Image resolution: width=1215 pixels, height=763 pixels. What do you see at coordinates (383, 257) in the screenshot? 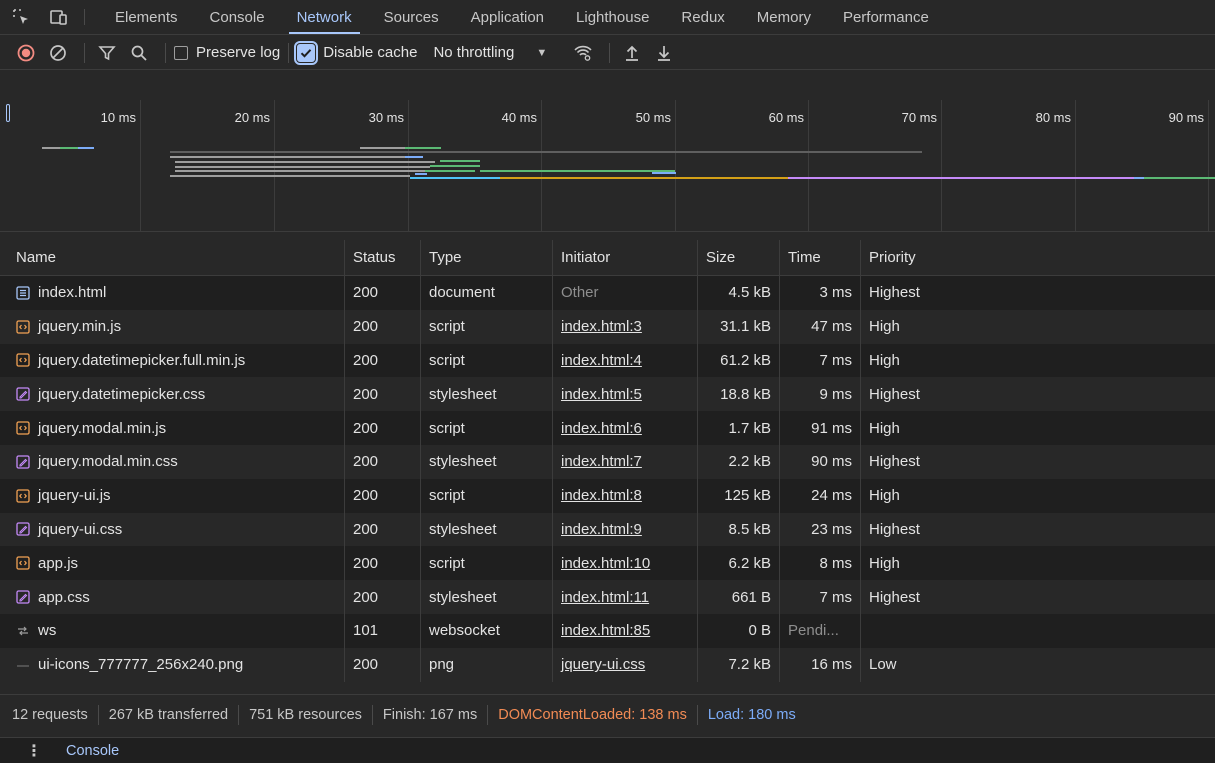
I see `column-header-status: Status` at bounding box center [383, 257].